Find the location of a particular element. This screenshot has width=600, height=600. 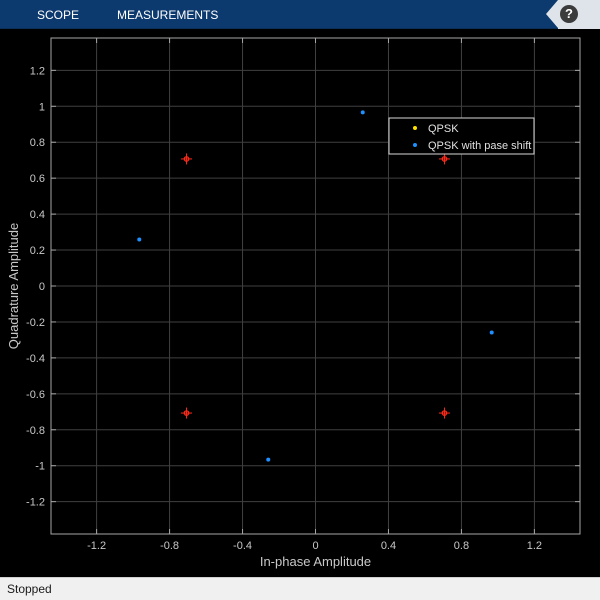

tab-measurements: MEASUREMENTS is located at coordinates (167, 14).